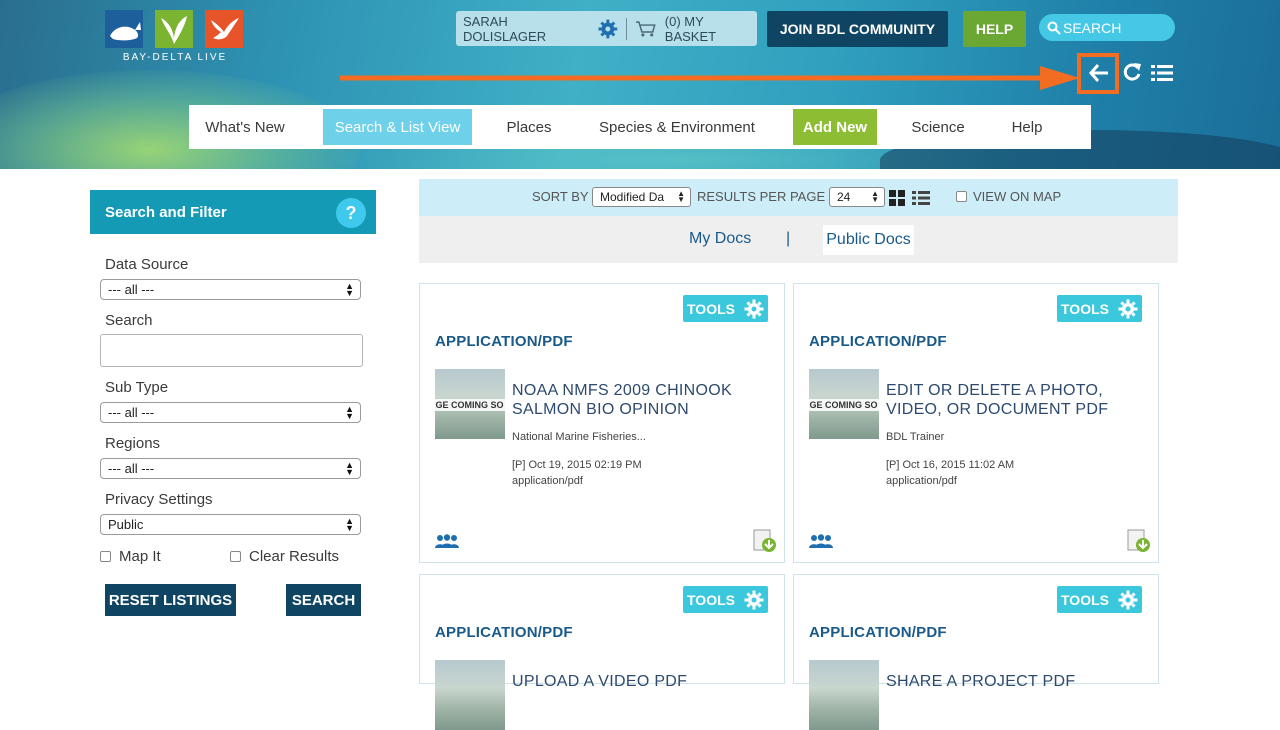 Image resolution: width=1280 pixels, height=730 pixels. Describe the element at coordinates (131, 289) in the screenshot. I see `data-source-value: --- all ---` at that location.